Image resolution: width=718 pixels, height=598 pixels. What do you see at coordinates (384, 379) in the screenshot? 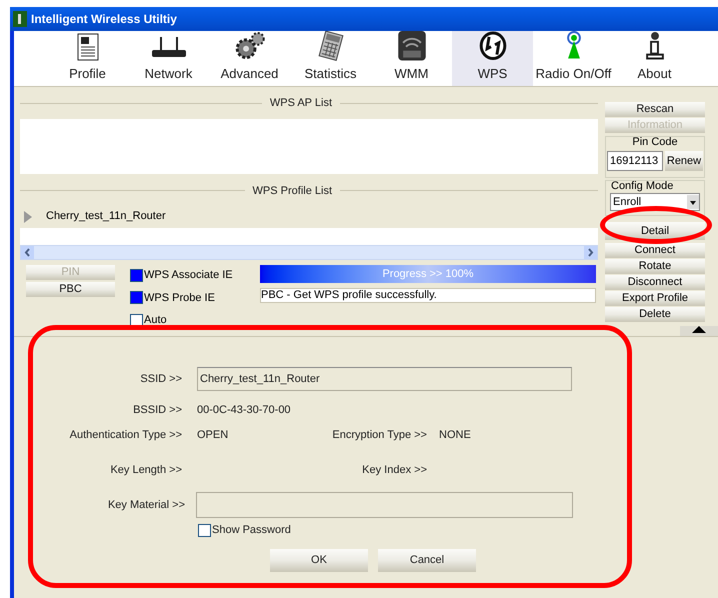
I see `ssid-field: Cherry_test_11n_Router` at bounding box center [384, 379].